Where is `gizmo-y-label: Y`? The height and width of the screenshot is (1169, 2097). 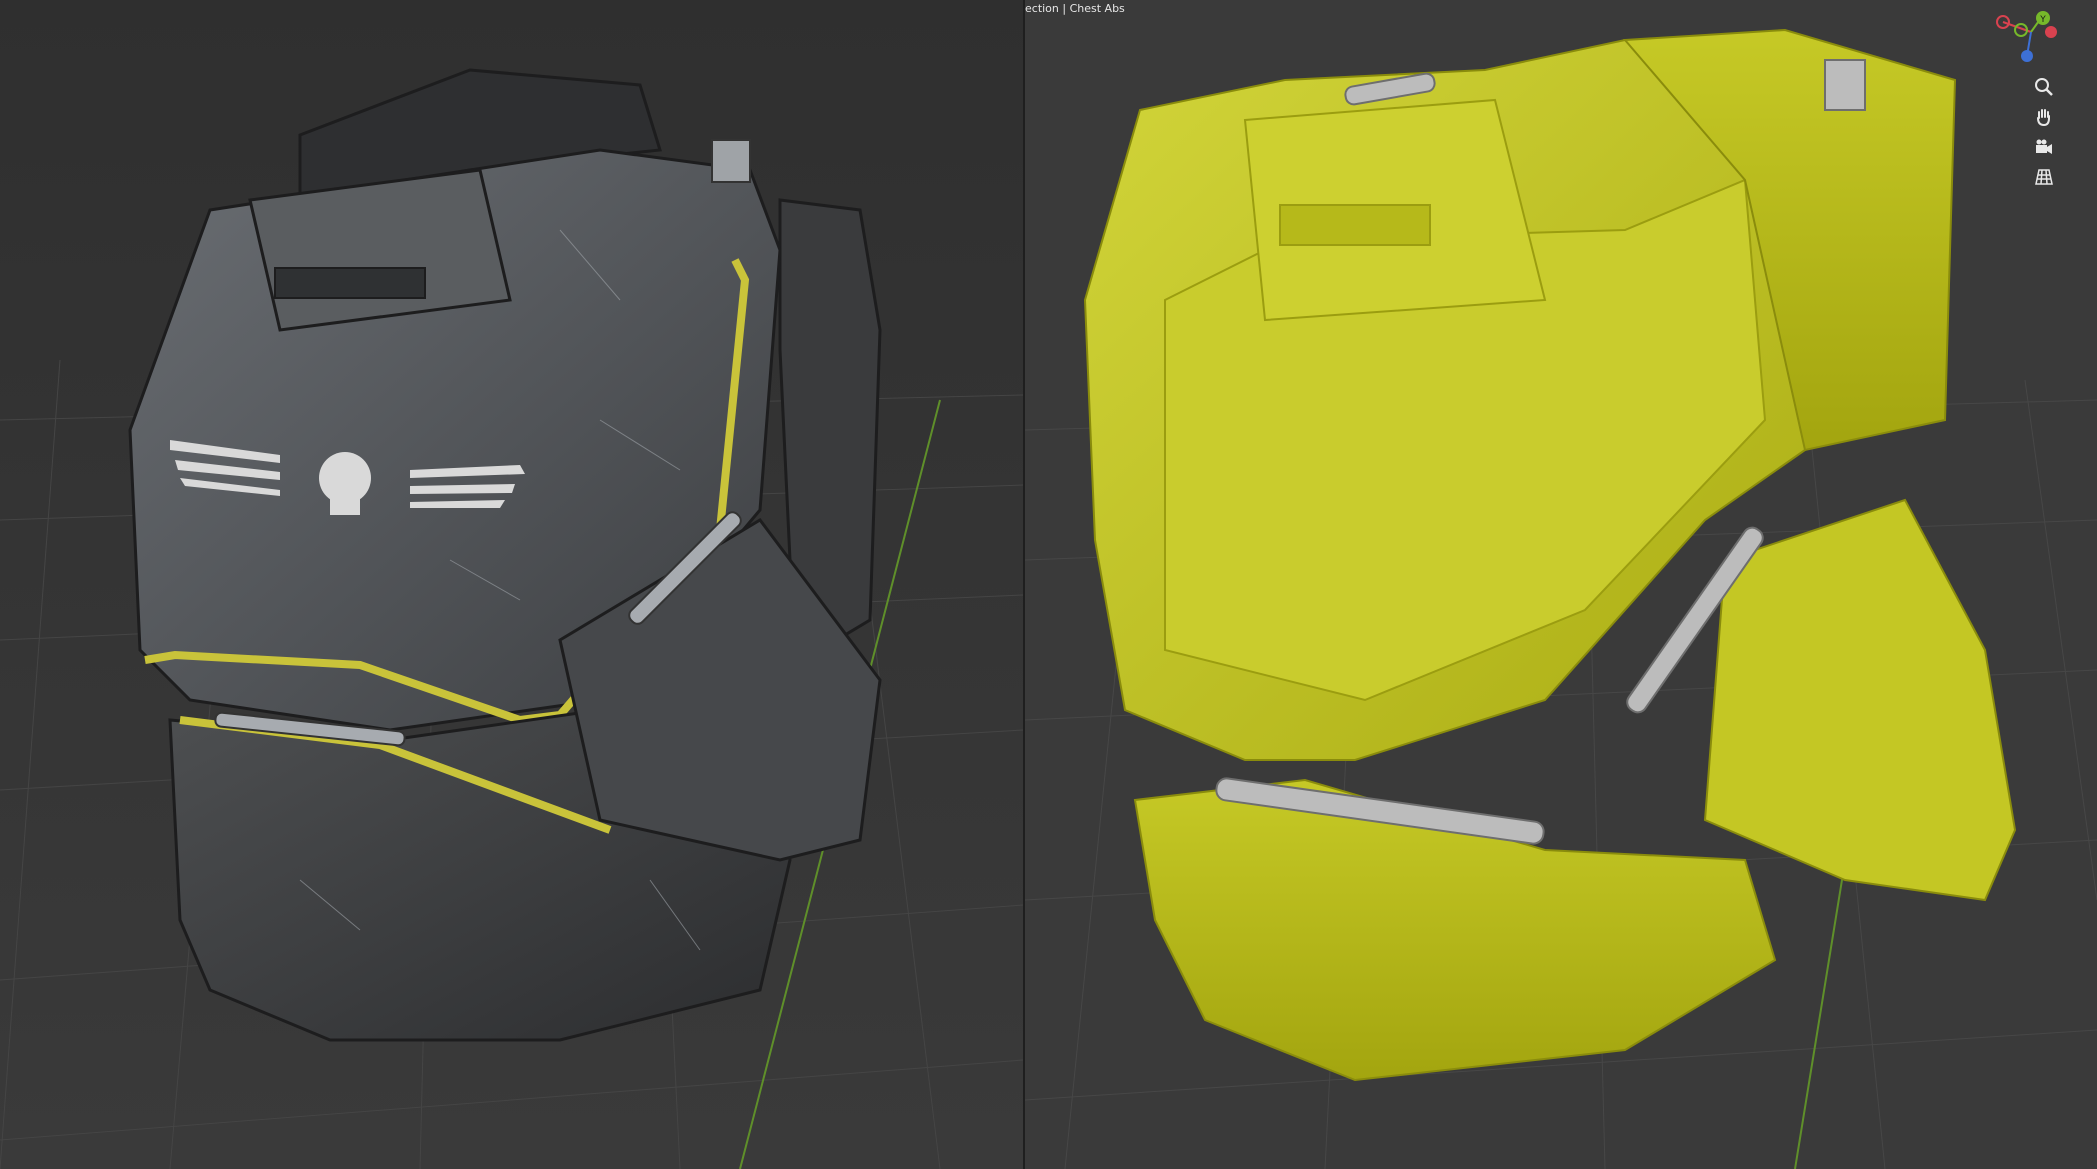 gizmo-y-label: Y is located at coordinates (2042, 20).